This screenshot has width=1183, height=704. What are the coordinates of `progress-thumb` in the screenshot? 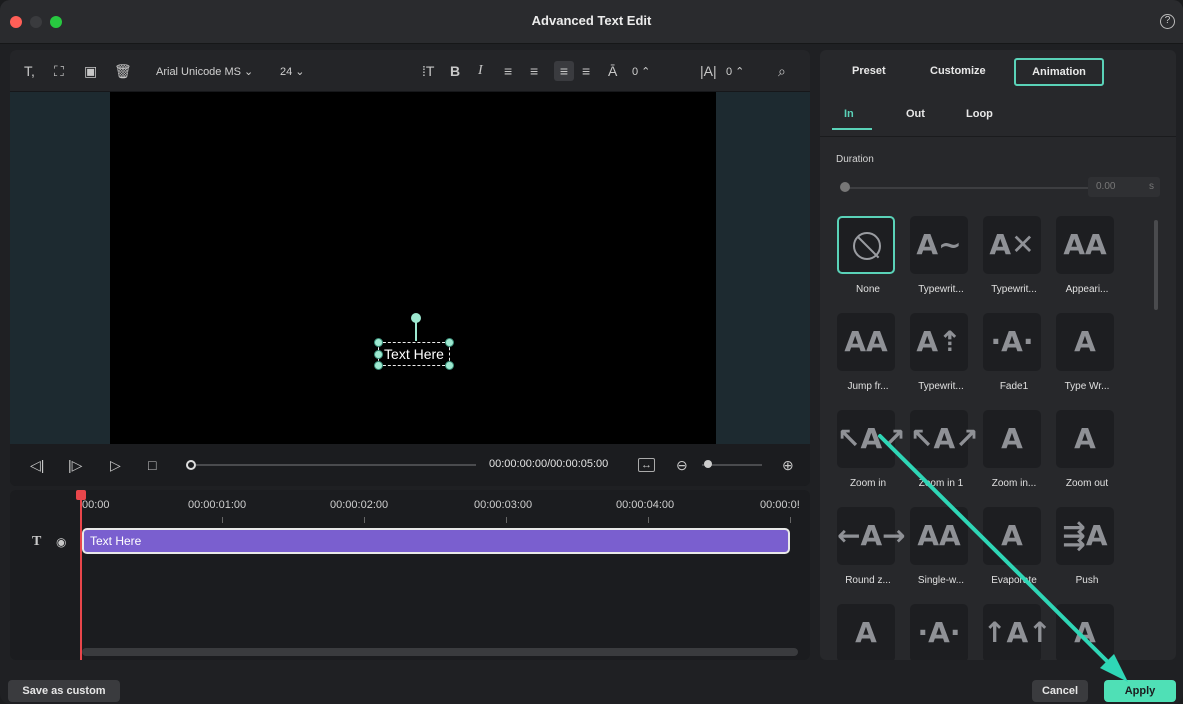 It's located at (191, 465).